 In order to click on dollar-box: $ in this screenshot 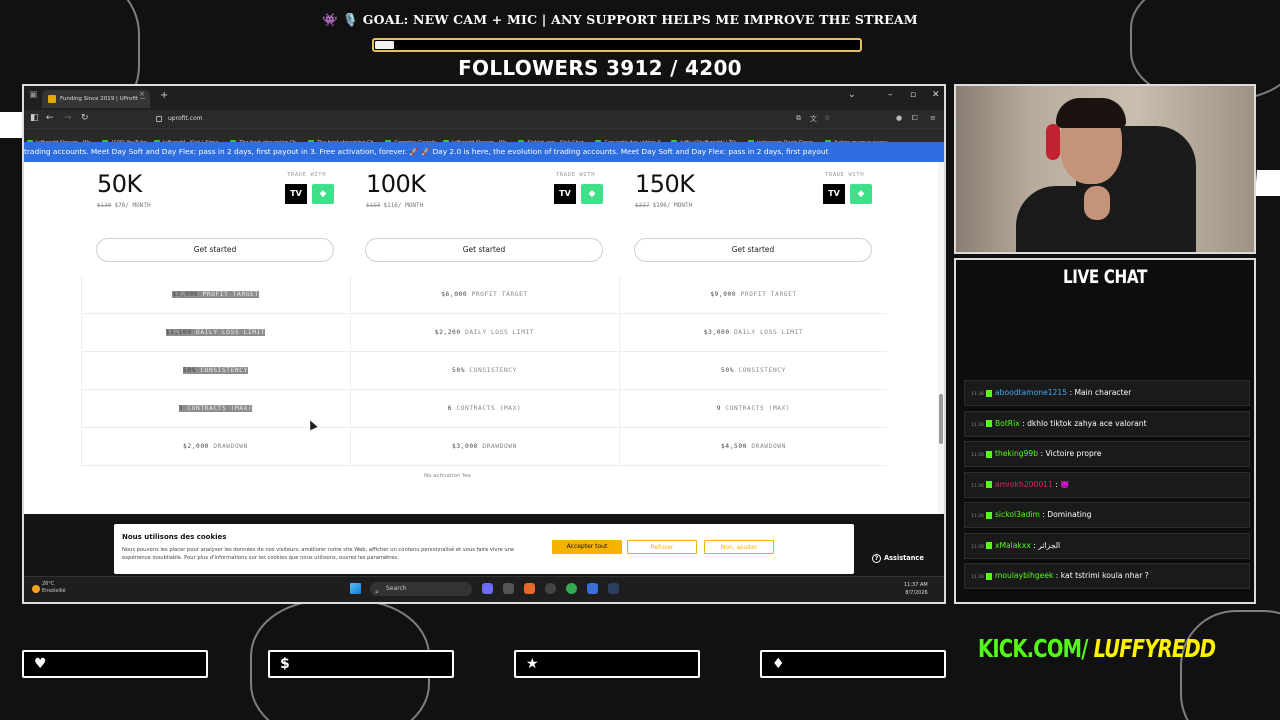, I will do `click(361, 664)`.